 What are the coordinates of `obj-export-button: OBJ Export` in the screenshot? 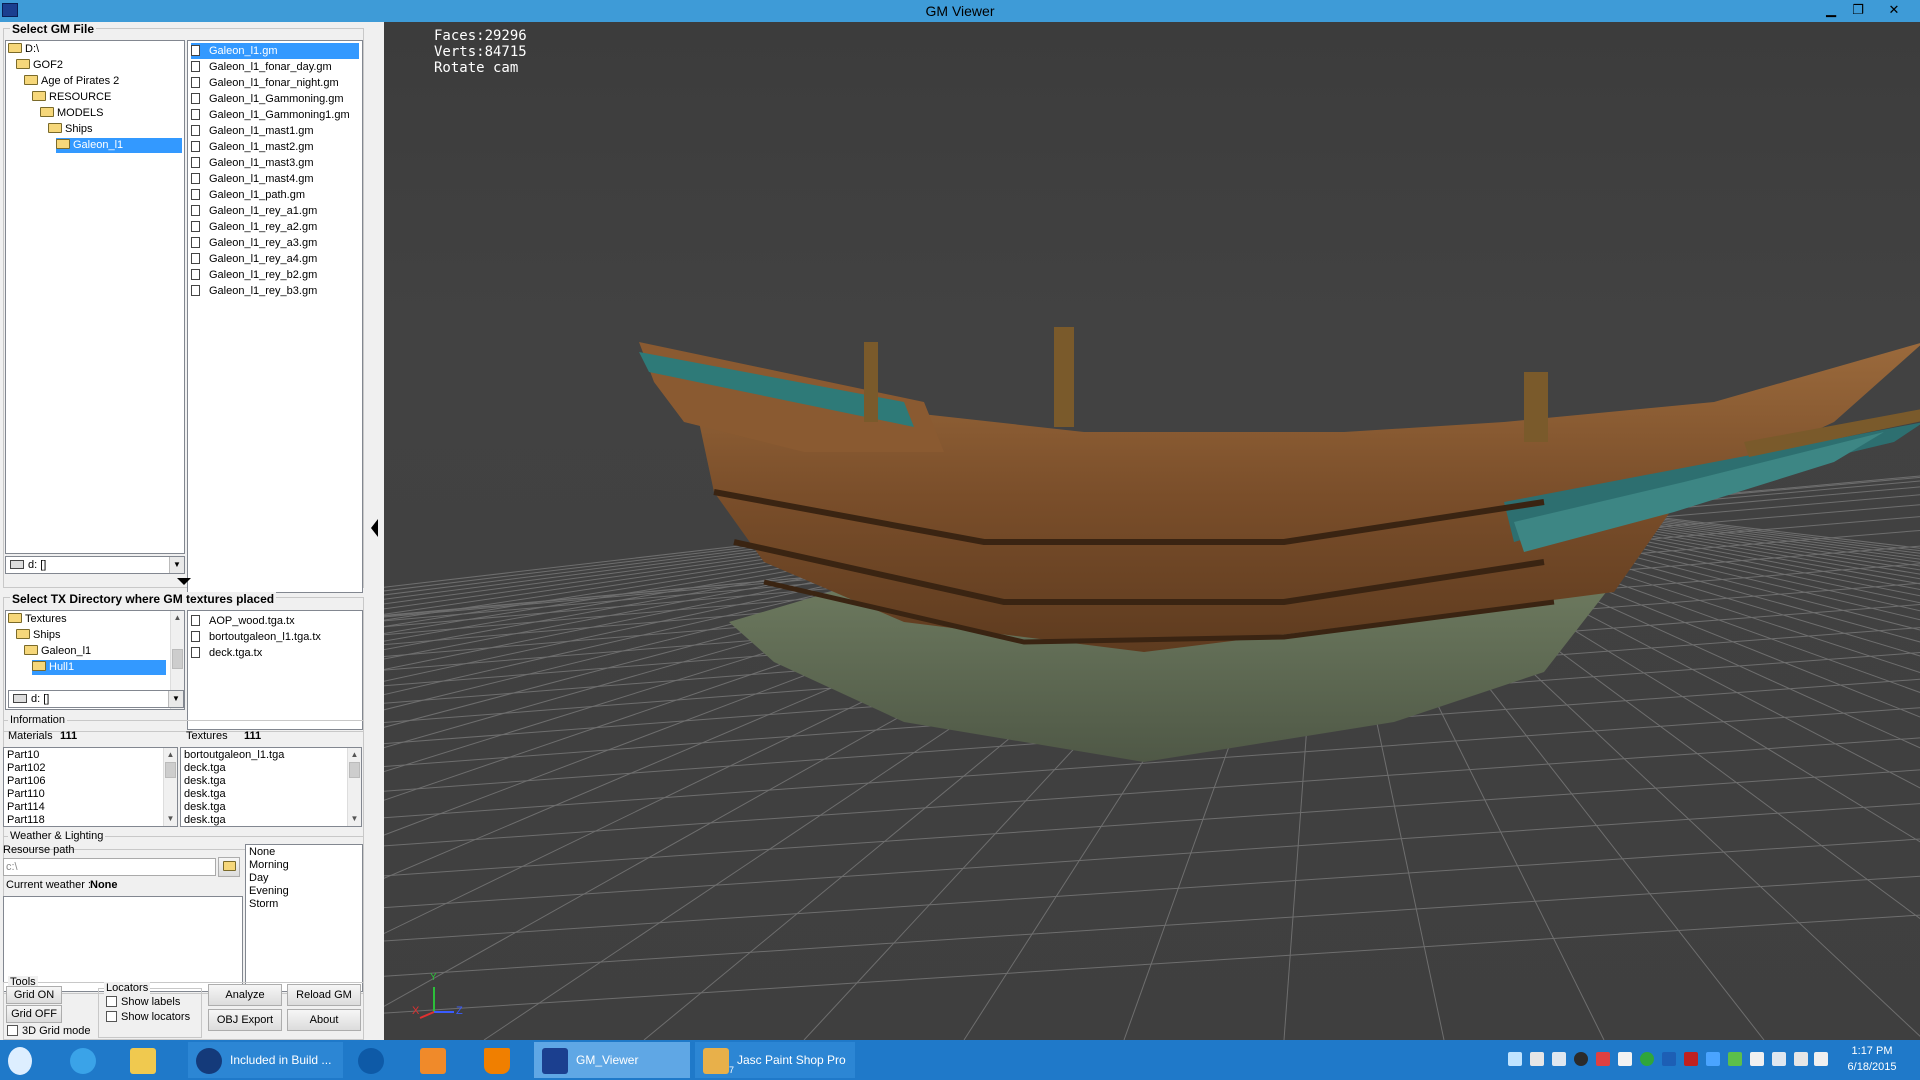 It's located at (245, 1020).